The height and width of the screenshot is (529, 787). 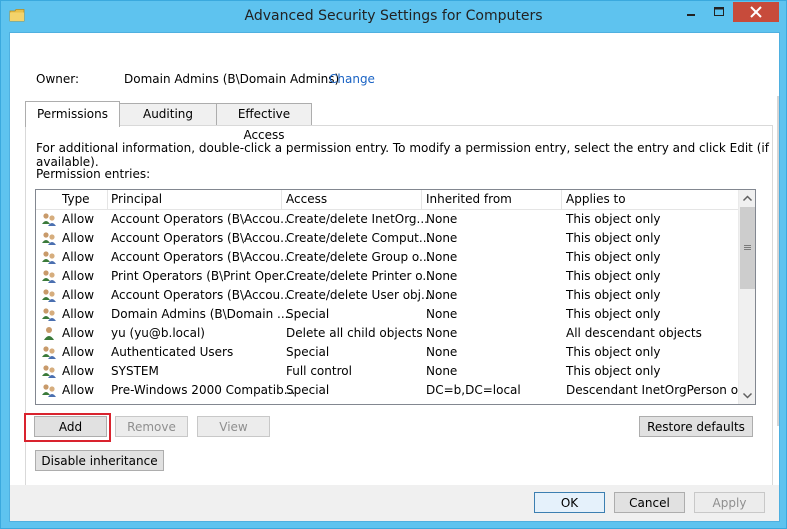 What do you see at coordinates (747, 395) in the screenshot?
I see `scroll-down-icon` at bounding box center [747, 395].